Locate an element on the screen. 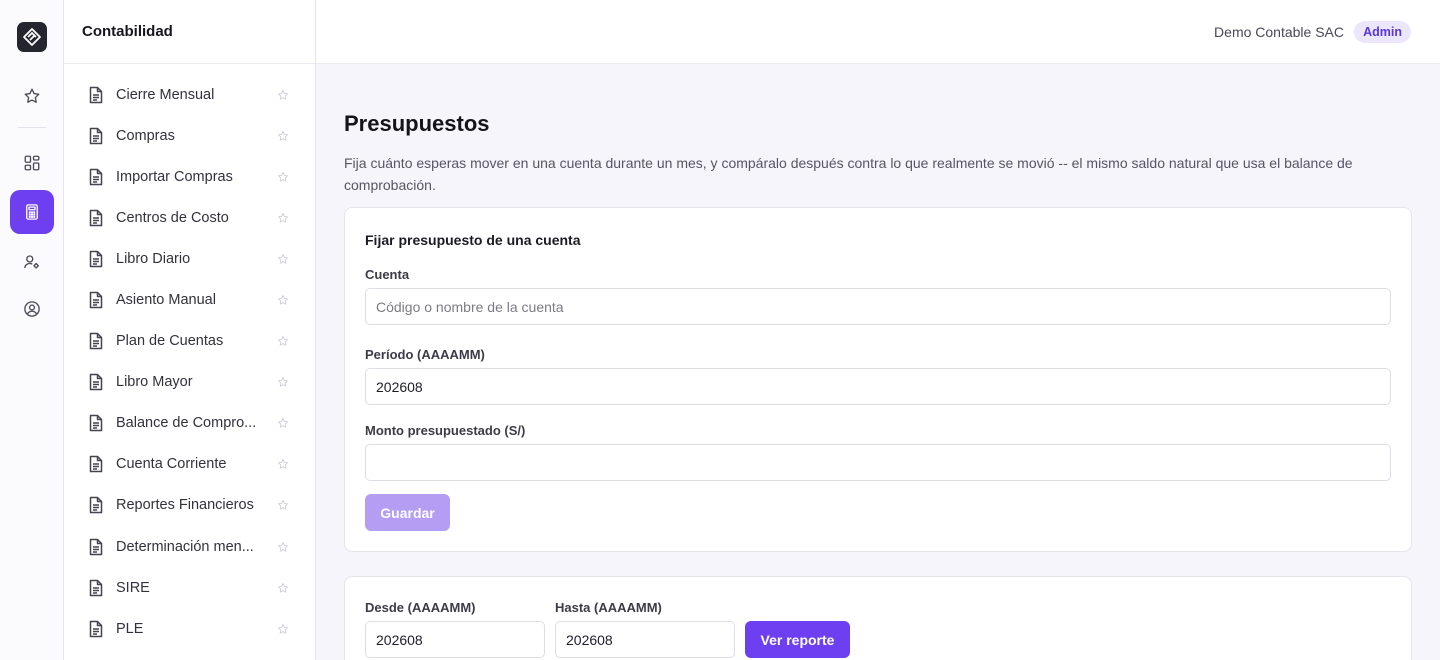 The width and height of the screenshot is (1440, 660). sidebar-item-label: Cierre Mensual is located at coordinates (165, 94).